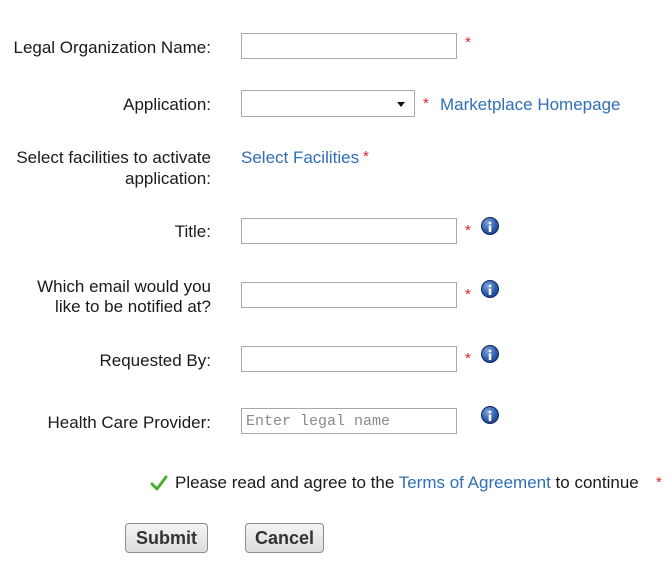  What do you see at coordinates (155, 360) in the screenshot?
I see `requested-by-label: Requested By:` at bounding box center [155, 360].